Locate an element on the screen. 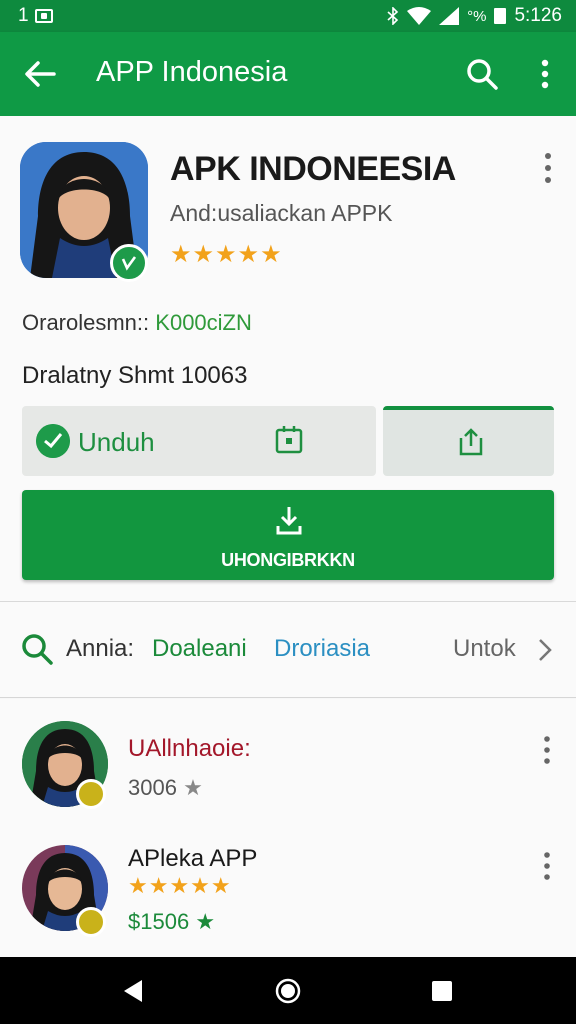 The height and width of the screenshot is (1024, 576). nav-recents-icon is located at coordinates (442, 991).